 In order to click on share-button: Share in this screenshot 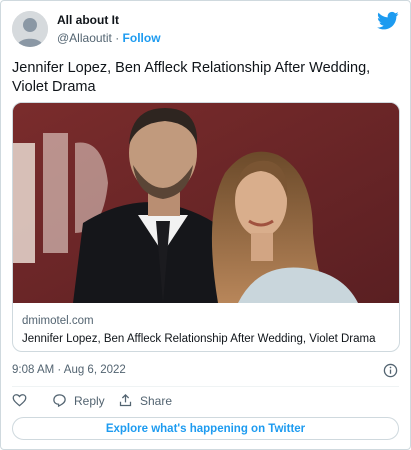, I will do `click(145, 400)`.